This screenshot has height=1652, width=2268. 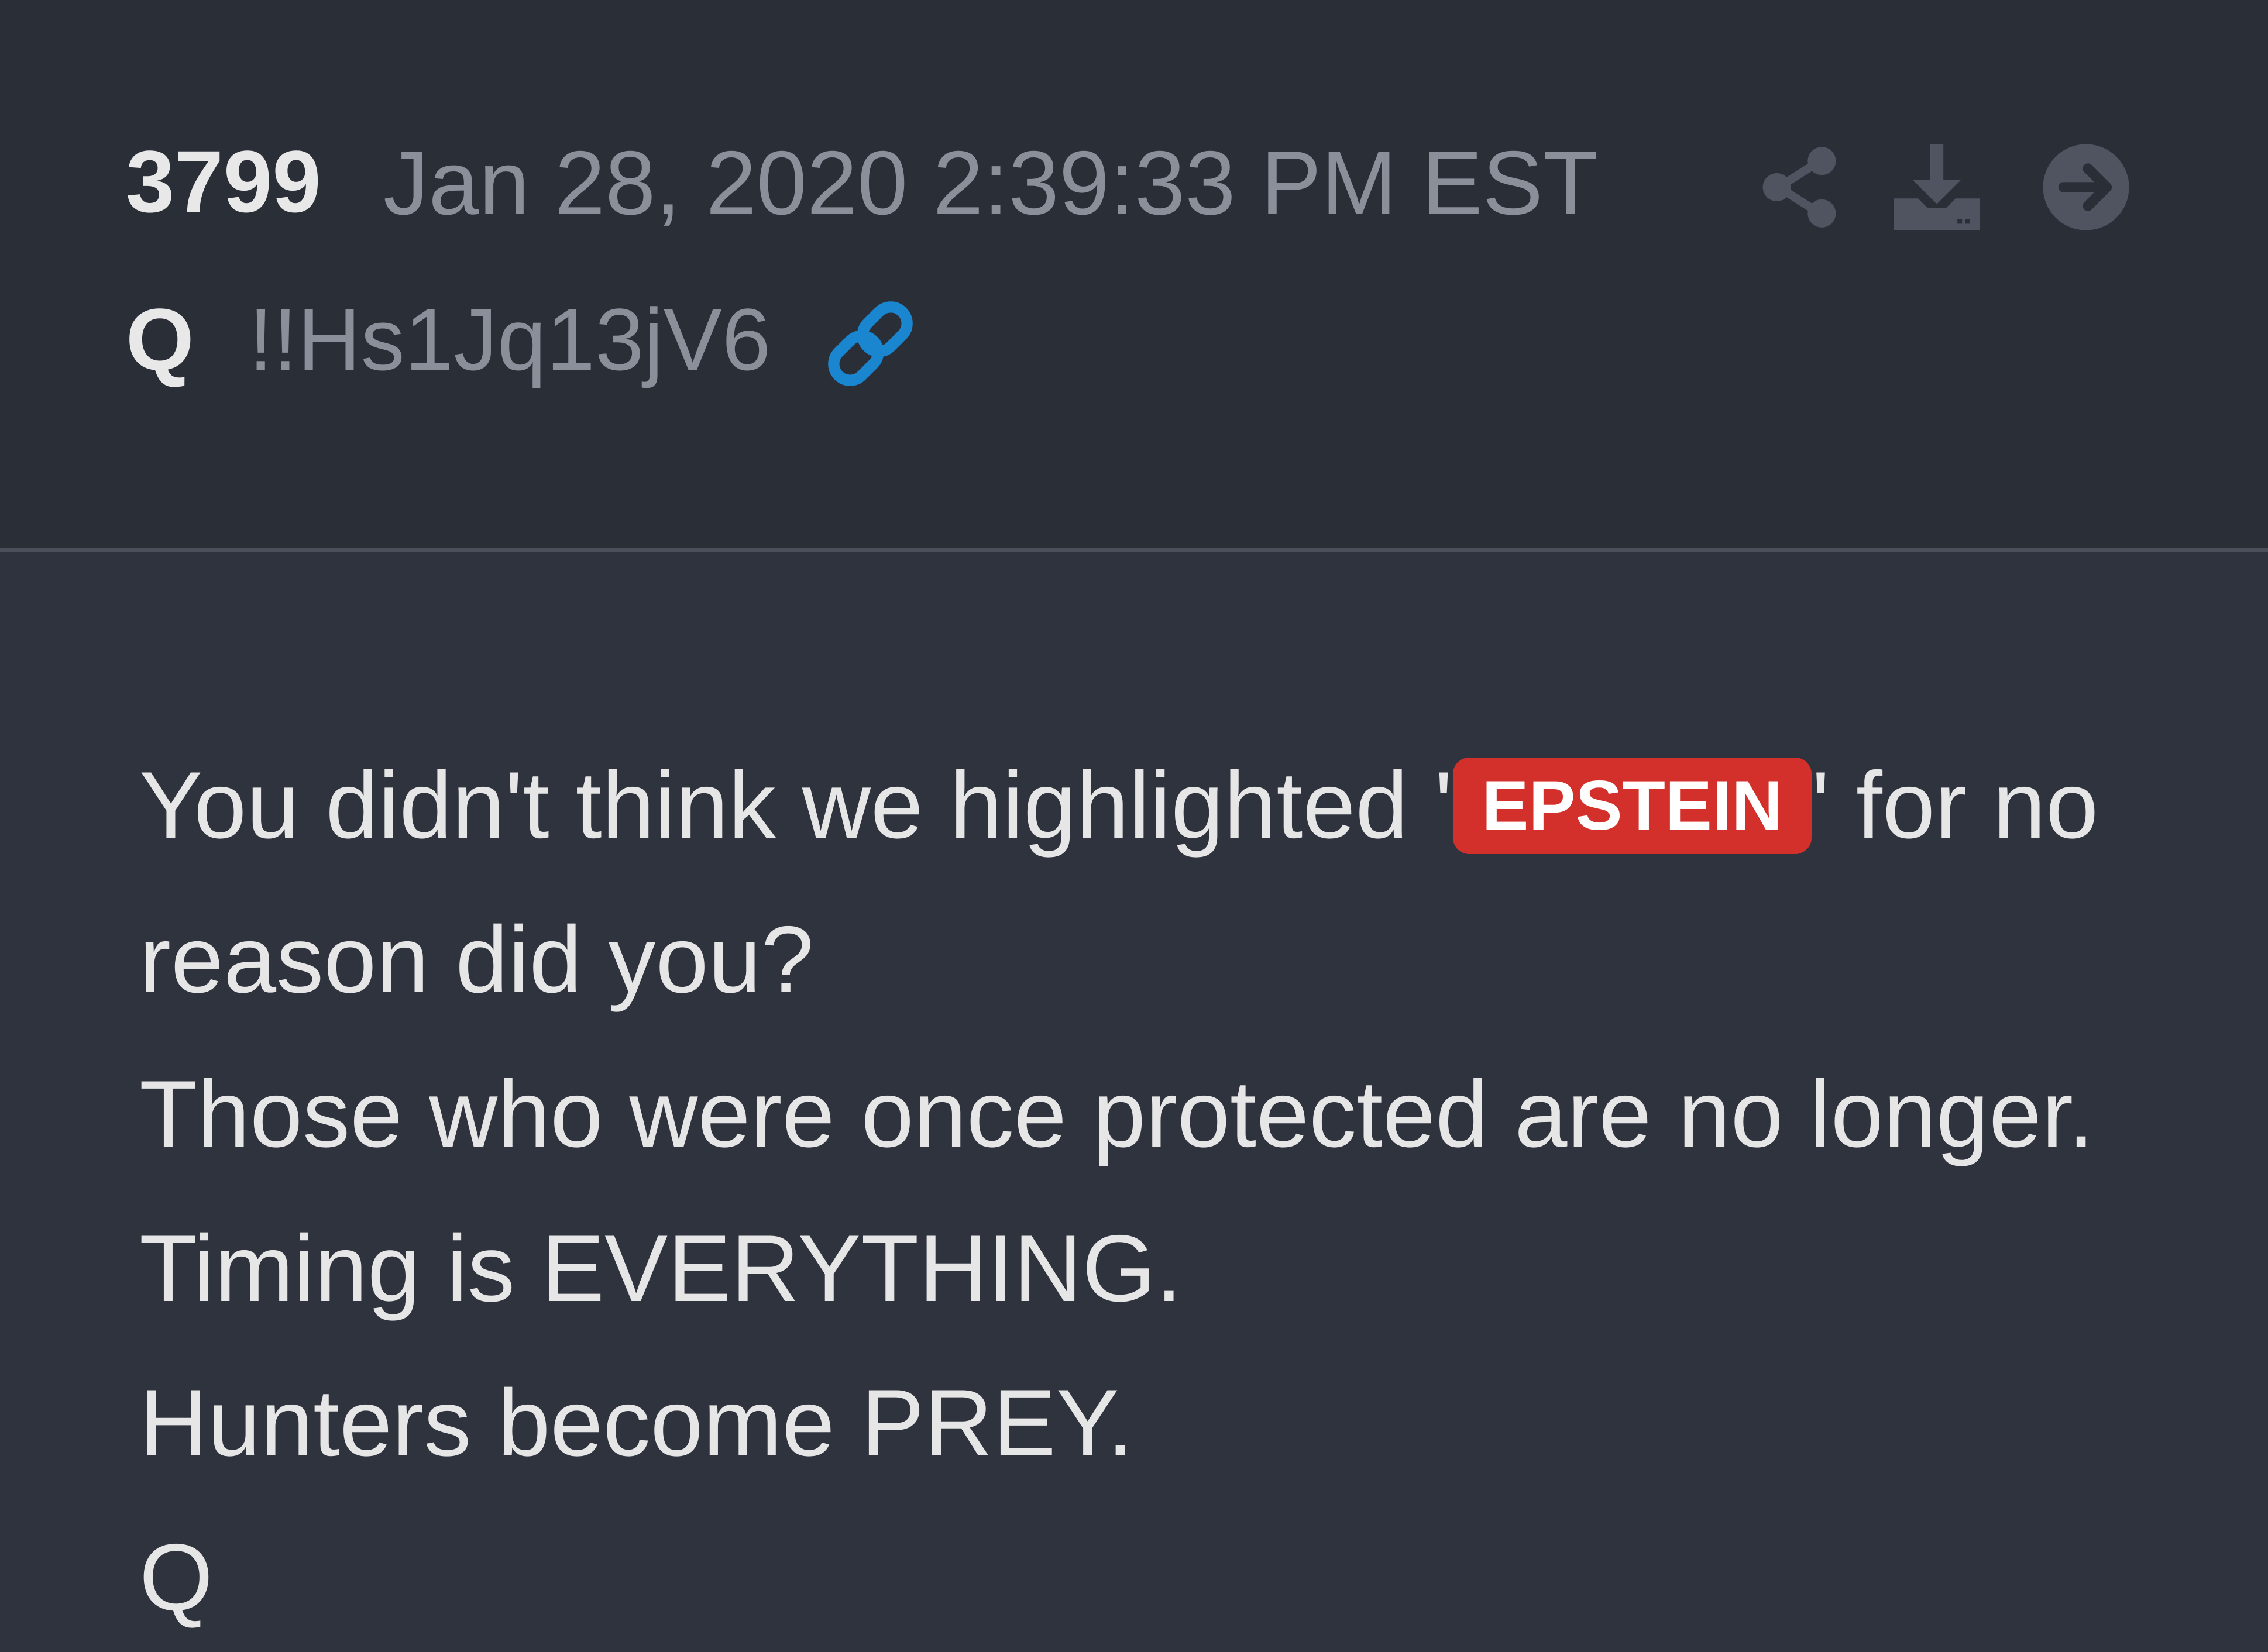 I want to click on share-icon, so click(x=1799, y=187).